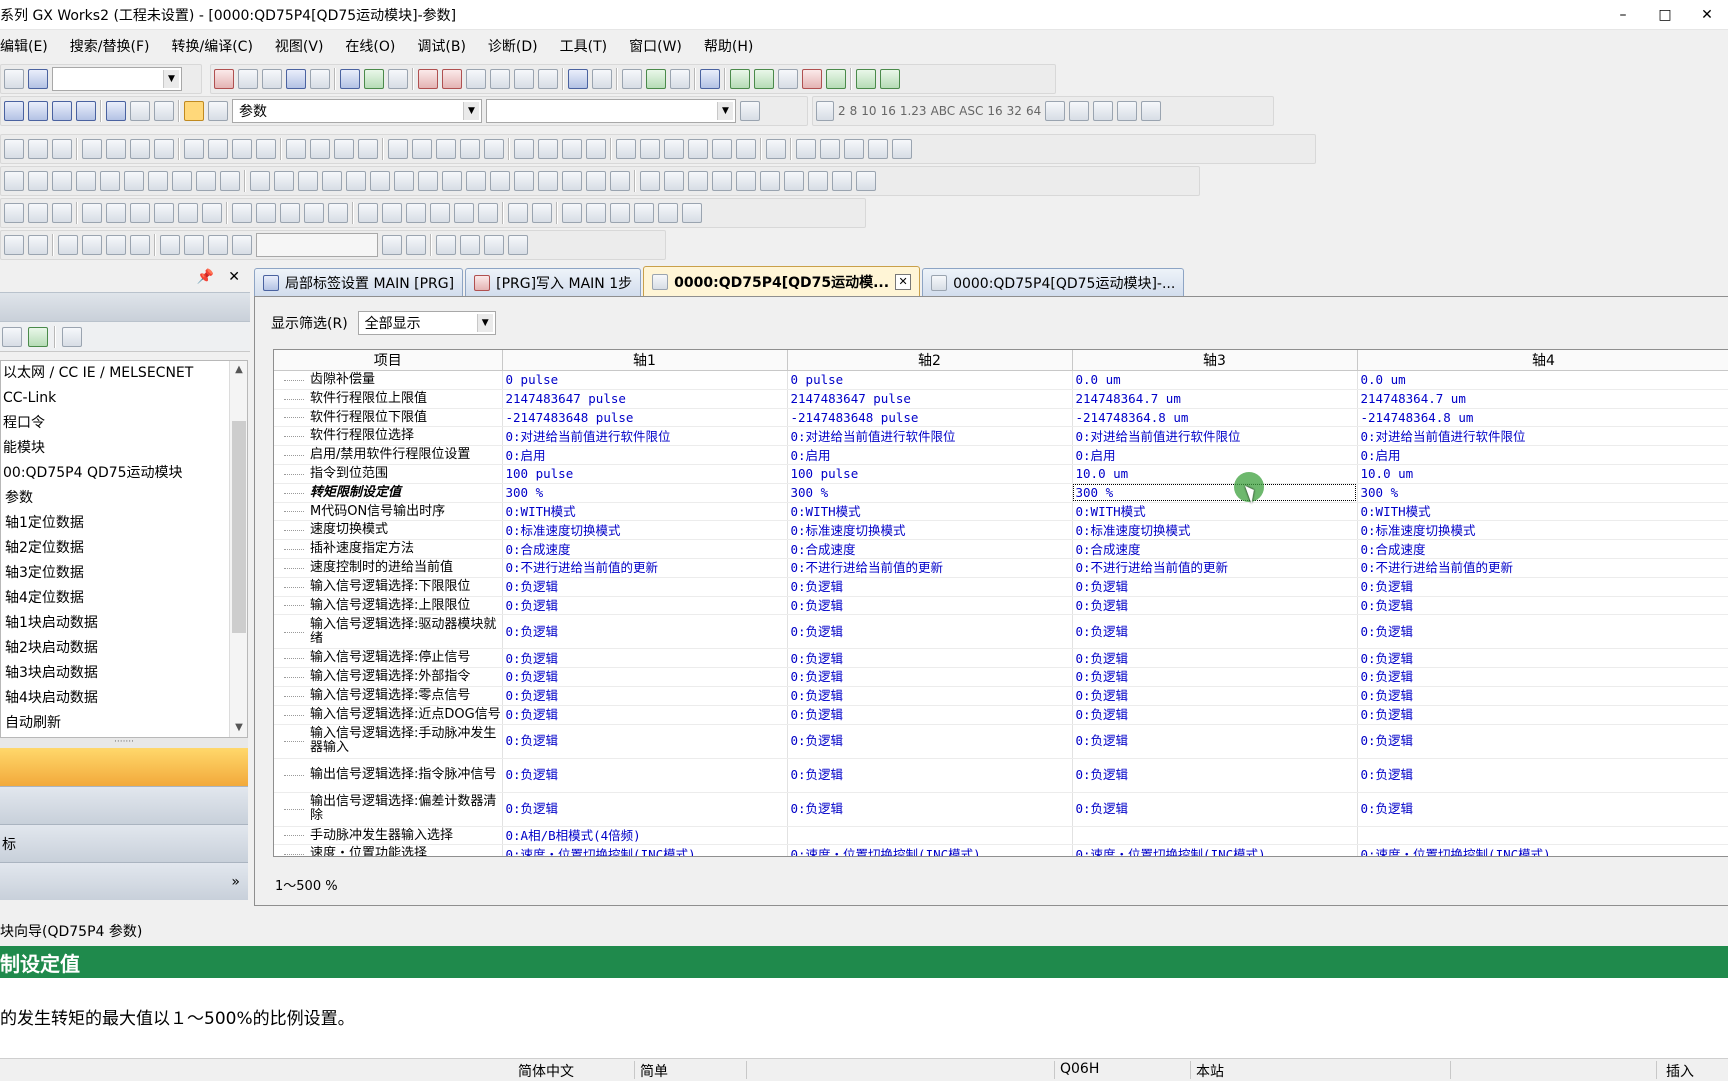 The image size is (1728, 1081). What do you see at coordinates (388, 836) in the screenshot?
I see `parameter-name: 手动脉冲发生器输入选择` at bounding box center [388, 836].